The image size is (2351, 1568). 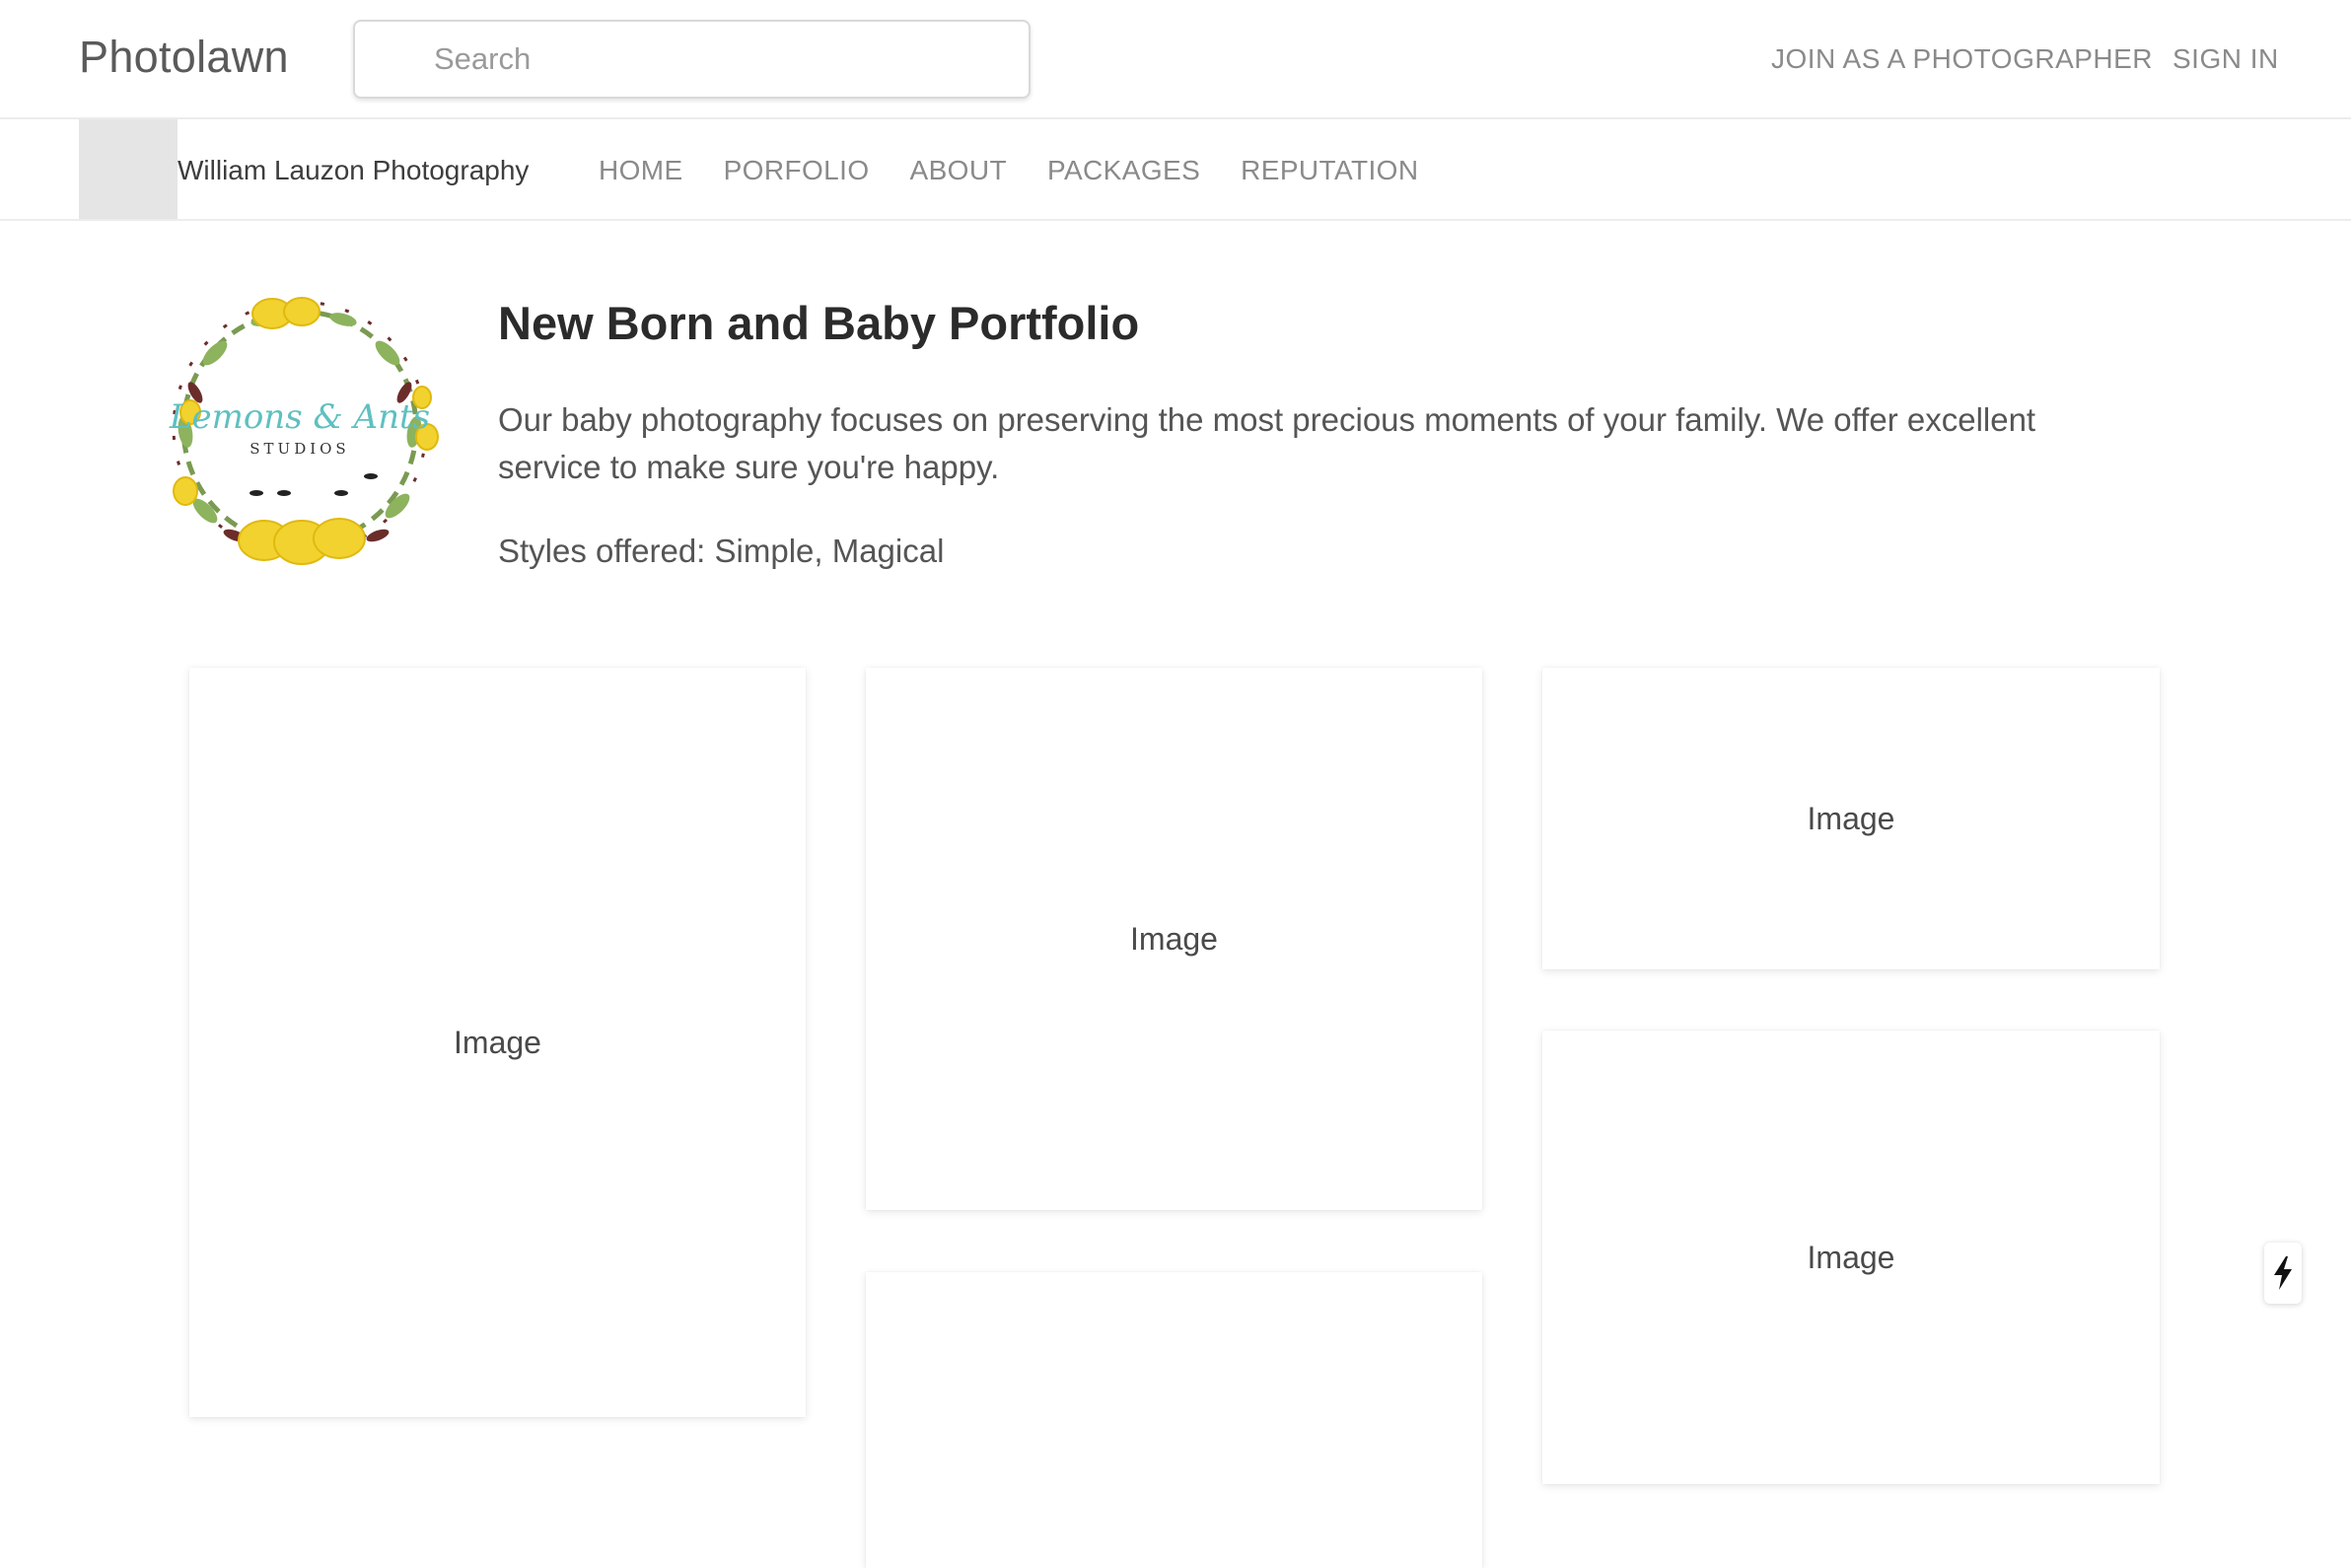 What do you see at coordinates (353, 170) in the screenshot?
I see `studio-name: William Lauzon Photography` at bounding box center [353, 170].